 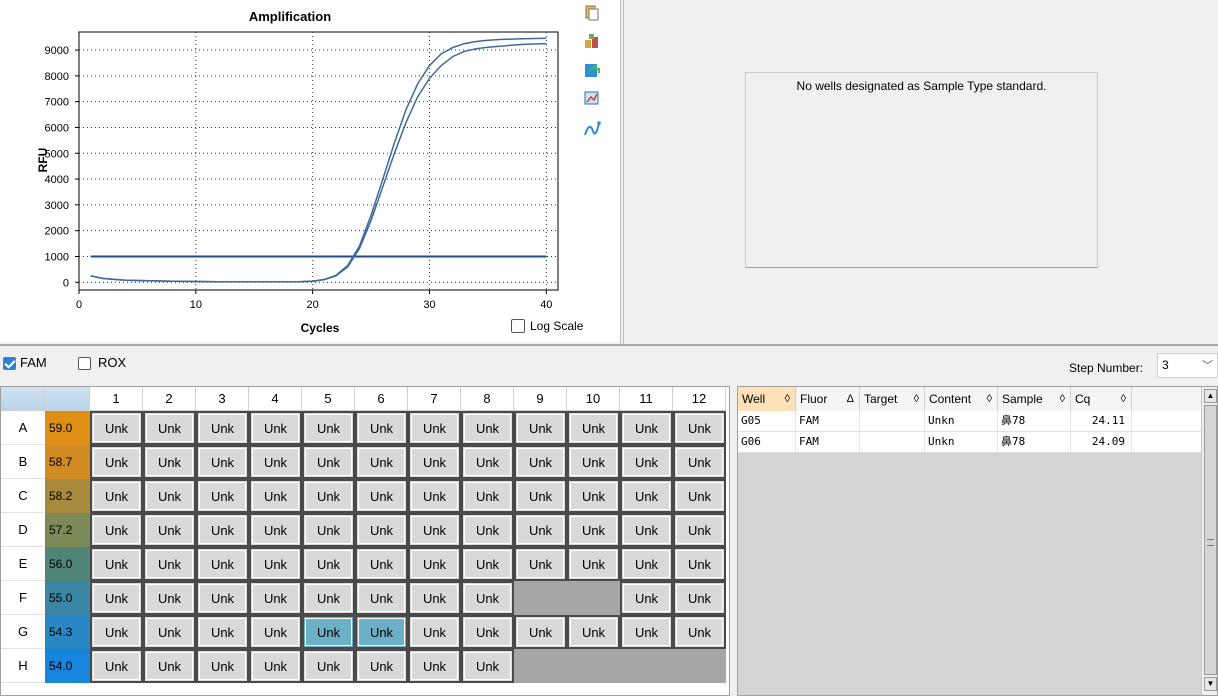 What do you see at coordinates (592, 41) in the screenshot?
I see `export-icon` at bounding box center [592, 41].